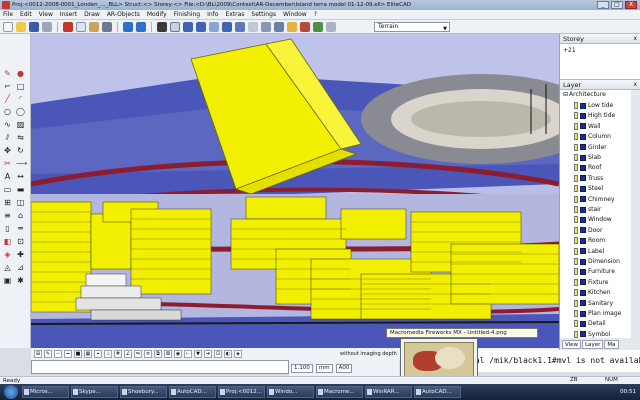  Describe the element at coordinates (597, 313) in the screenshot. I see `layer-item: Plan image` at that location.